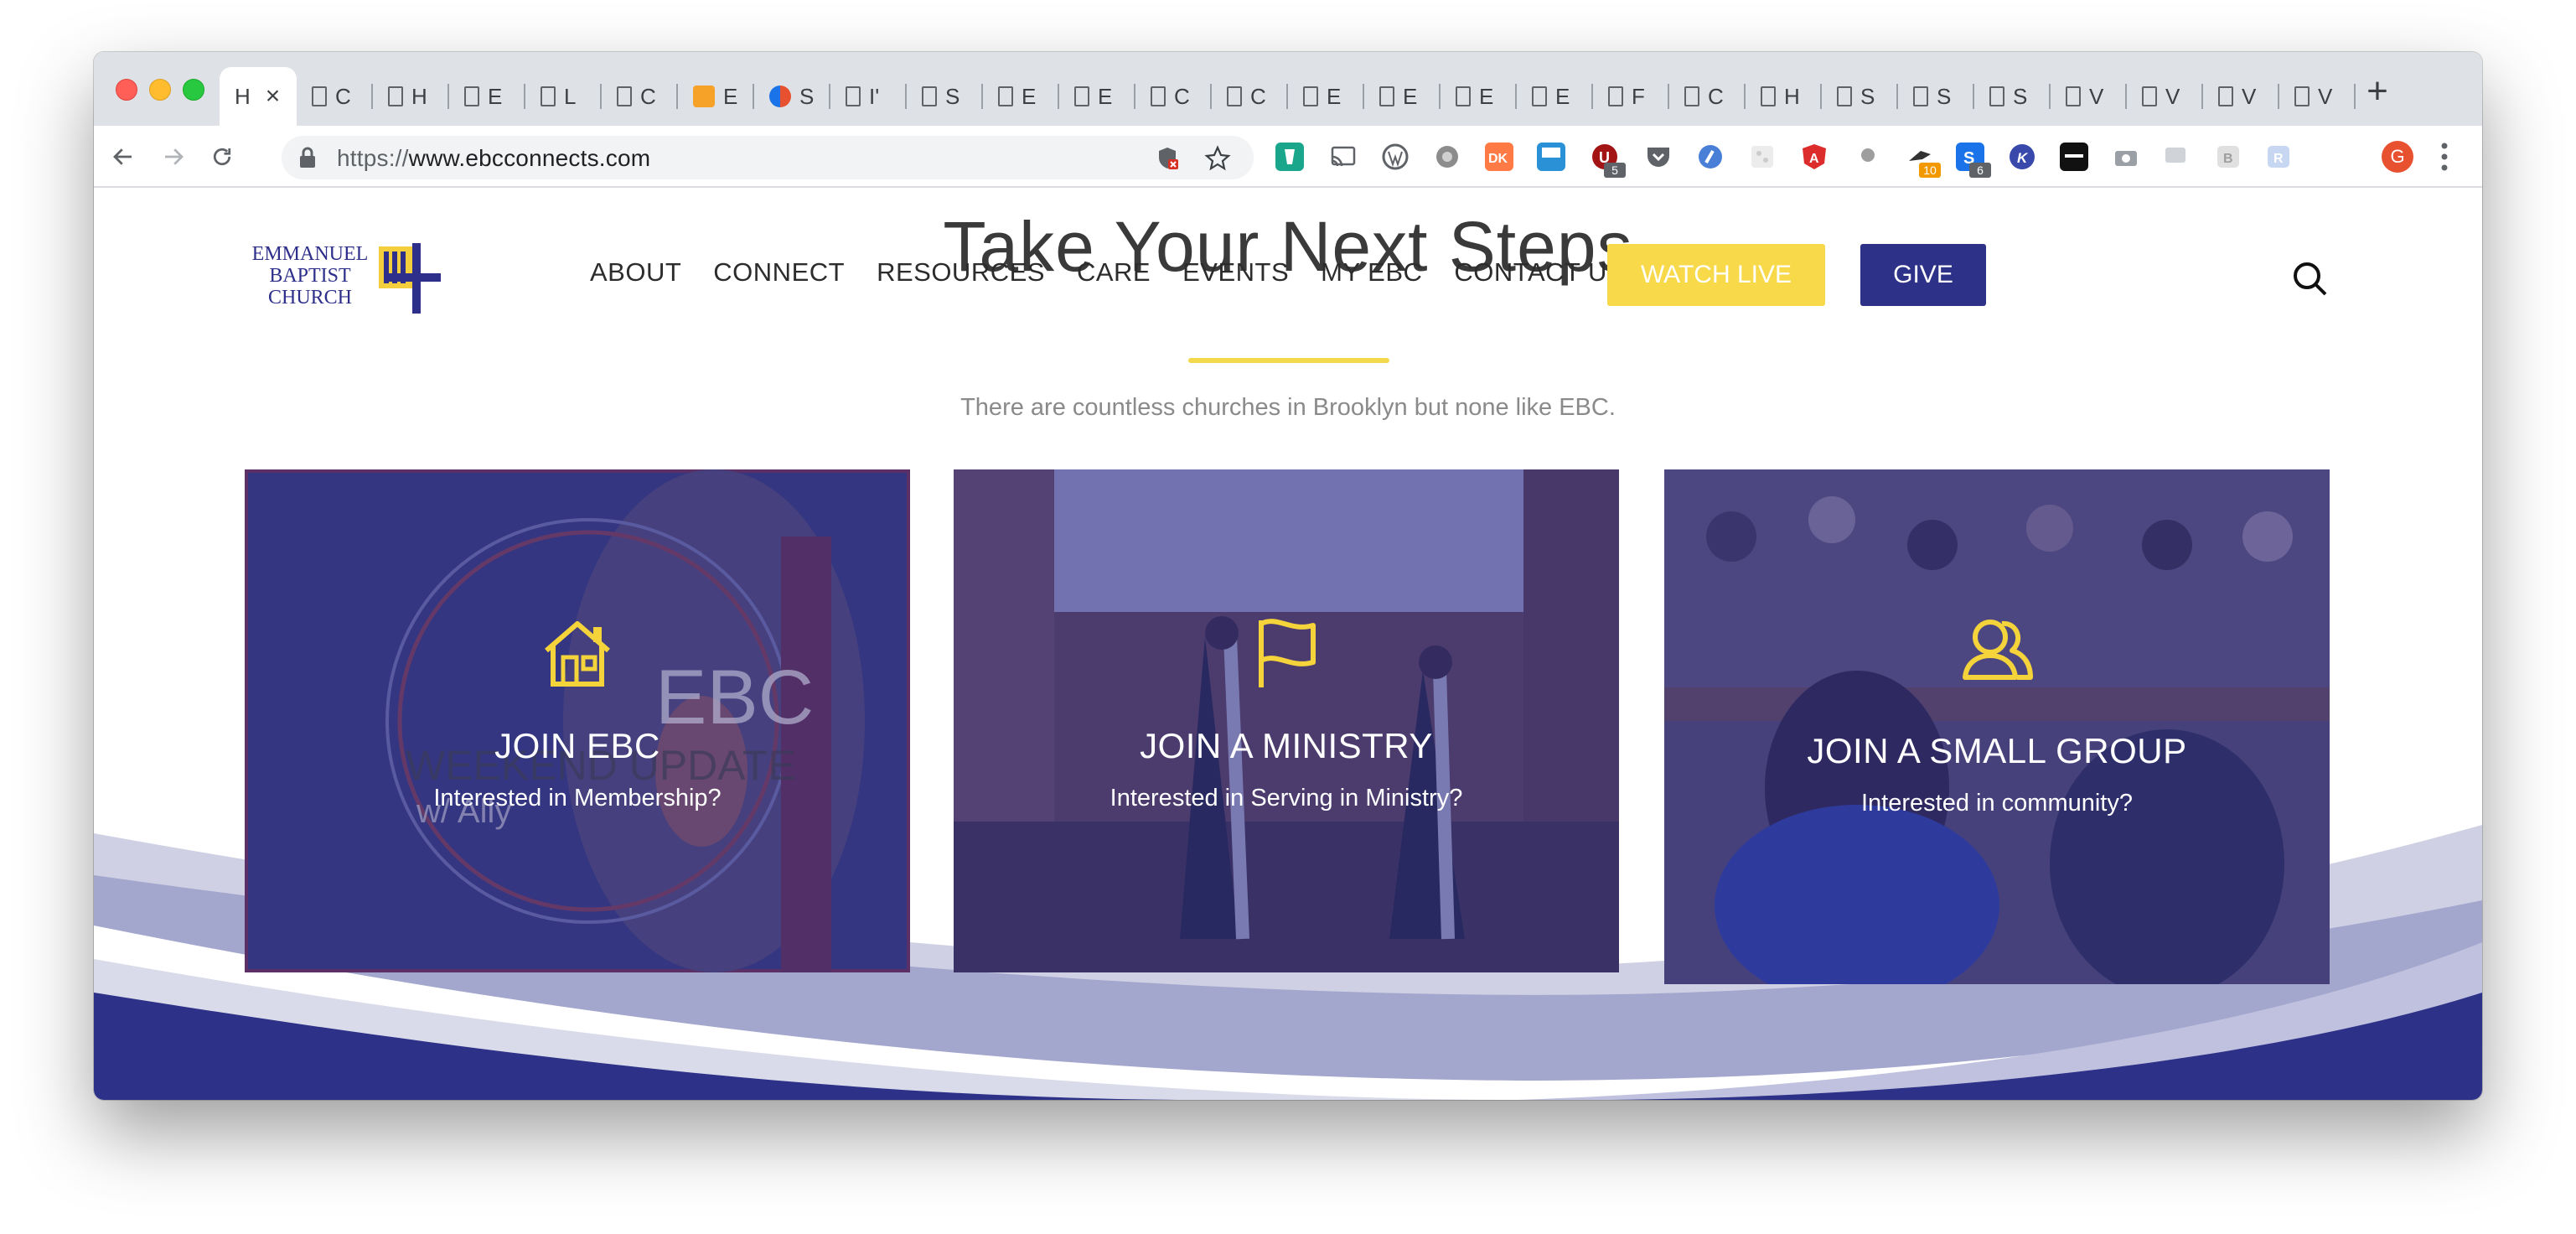 The width and height of the screenshot is (2576, 1234). What do you see at coordinates (1973, 160) in the screenshot?
I see `s-extension-icon: S6` at bounding box center [1973, 160].